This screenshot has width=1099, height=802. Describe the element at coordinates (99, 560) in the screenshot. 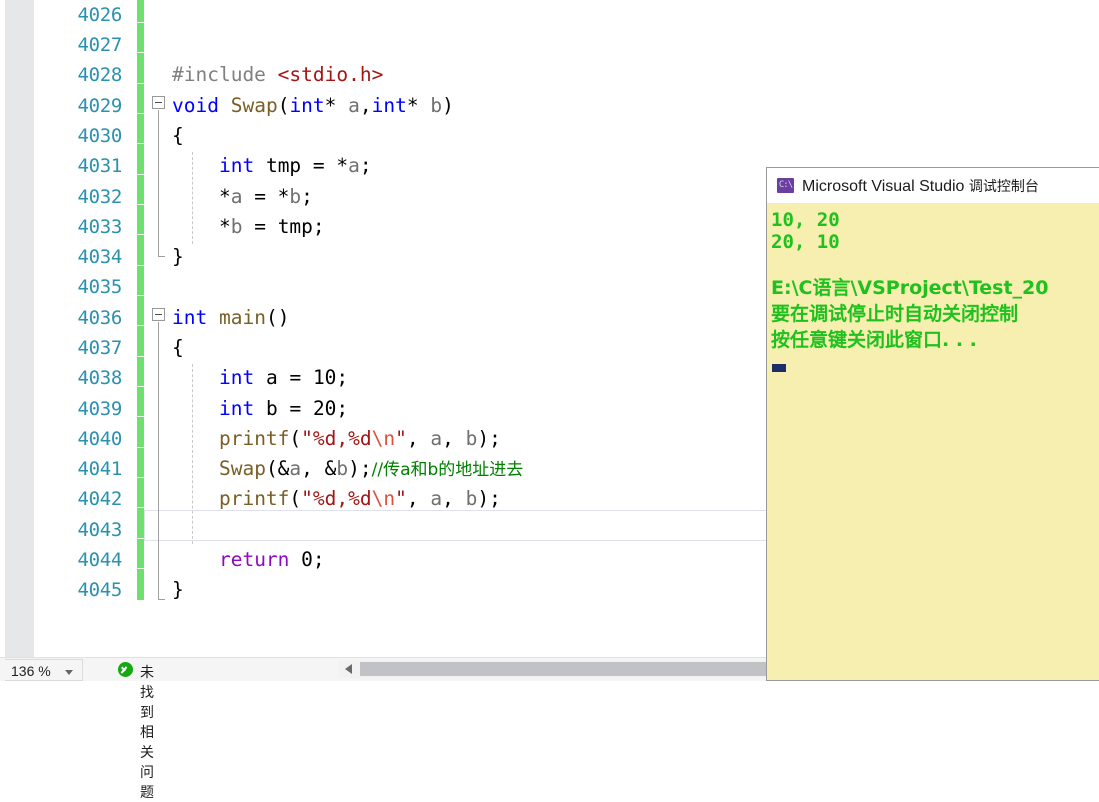

I see `line-number: 4044` at that location.